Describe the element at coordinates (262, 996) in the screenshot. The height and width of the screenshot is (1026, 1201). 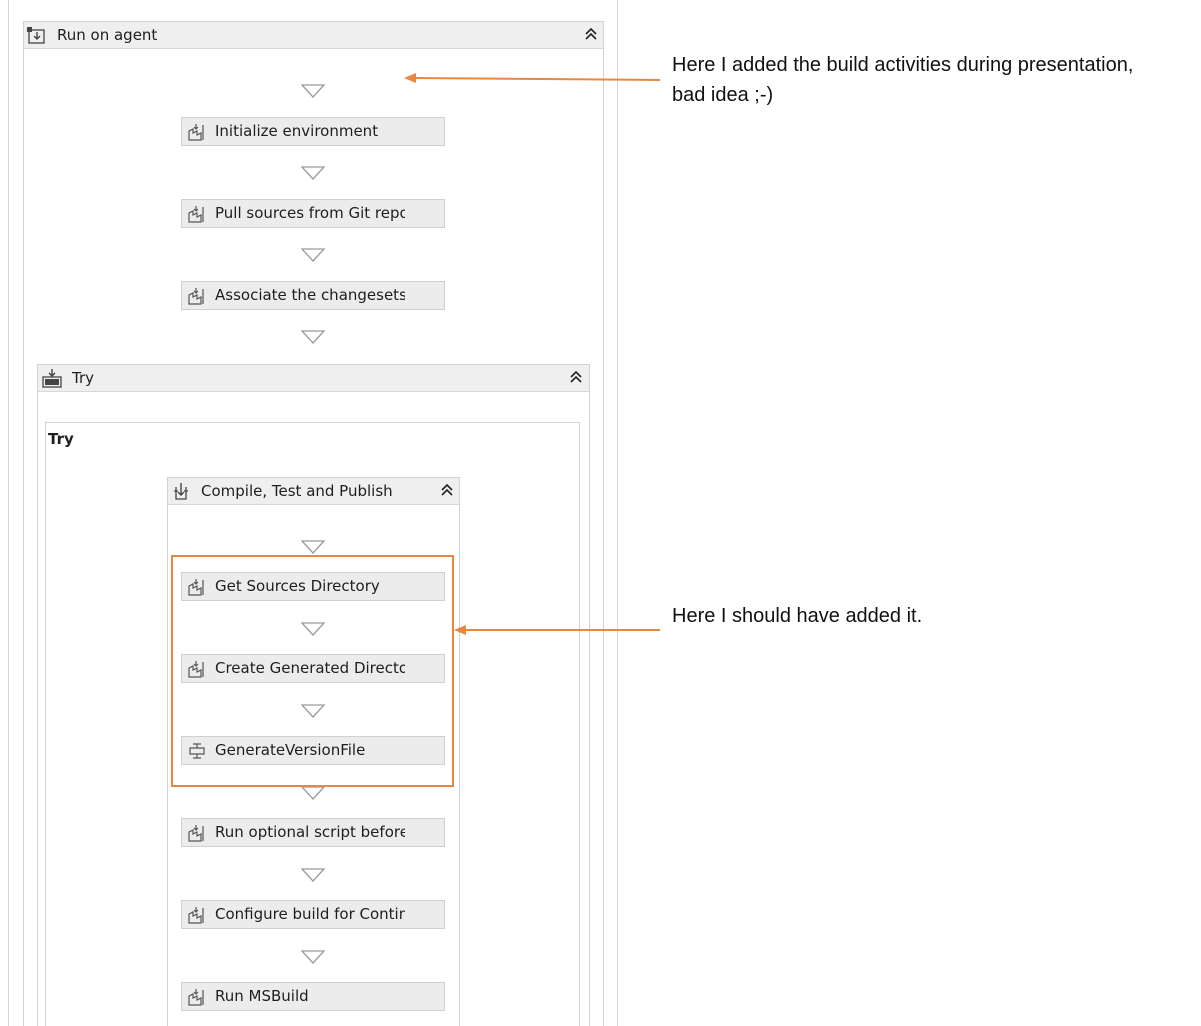
I see `activity-label: Run MSBuild` at that location.